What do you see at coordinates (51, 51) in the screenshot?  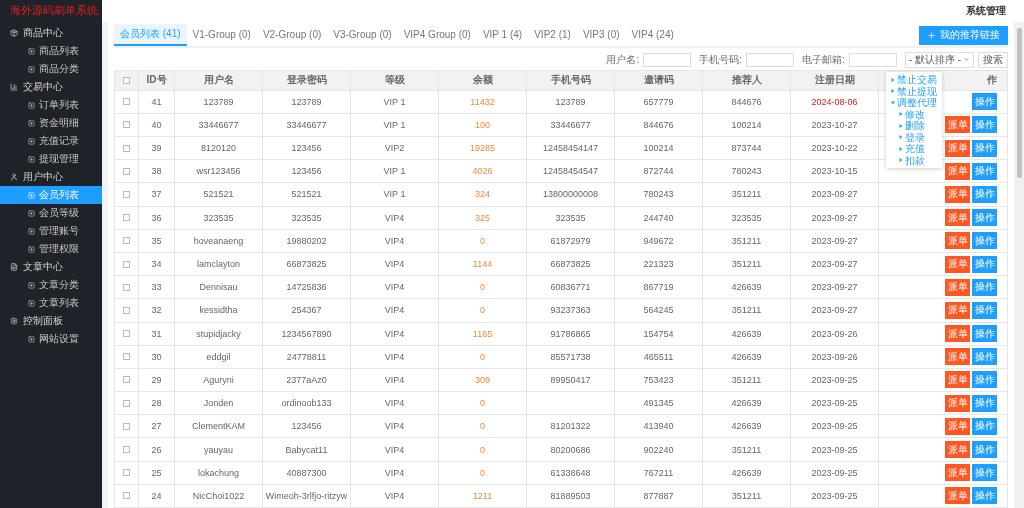 I see `sidebar-item: 商品列表` at bounding box center [51, 51].